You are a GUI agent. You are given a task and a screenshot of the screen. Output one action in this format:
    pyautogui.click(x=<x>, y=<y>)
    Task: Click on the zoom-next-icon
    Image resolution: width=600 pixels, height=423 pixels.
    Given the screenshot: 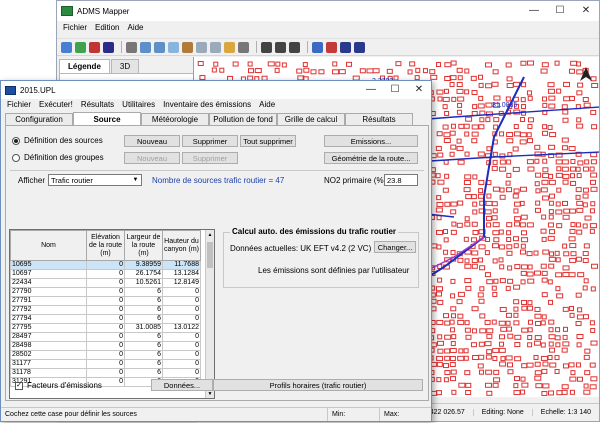 What is the action you would take?
    pyautogui.click(x=215, y=47)
    